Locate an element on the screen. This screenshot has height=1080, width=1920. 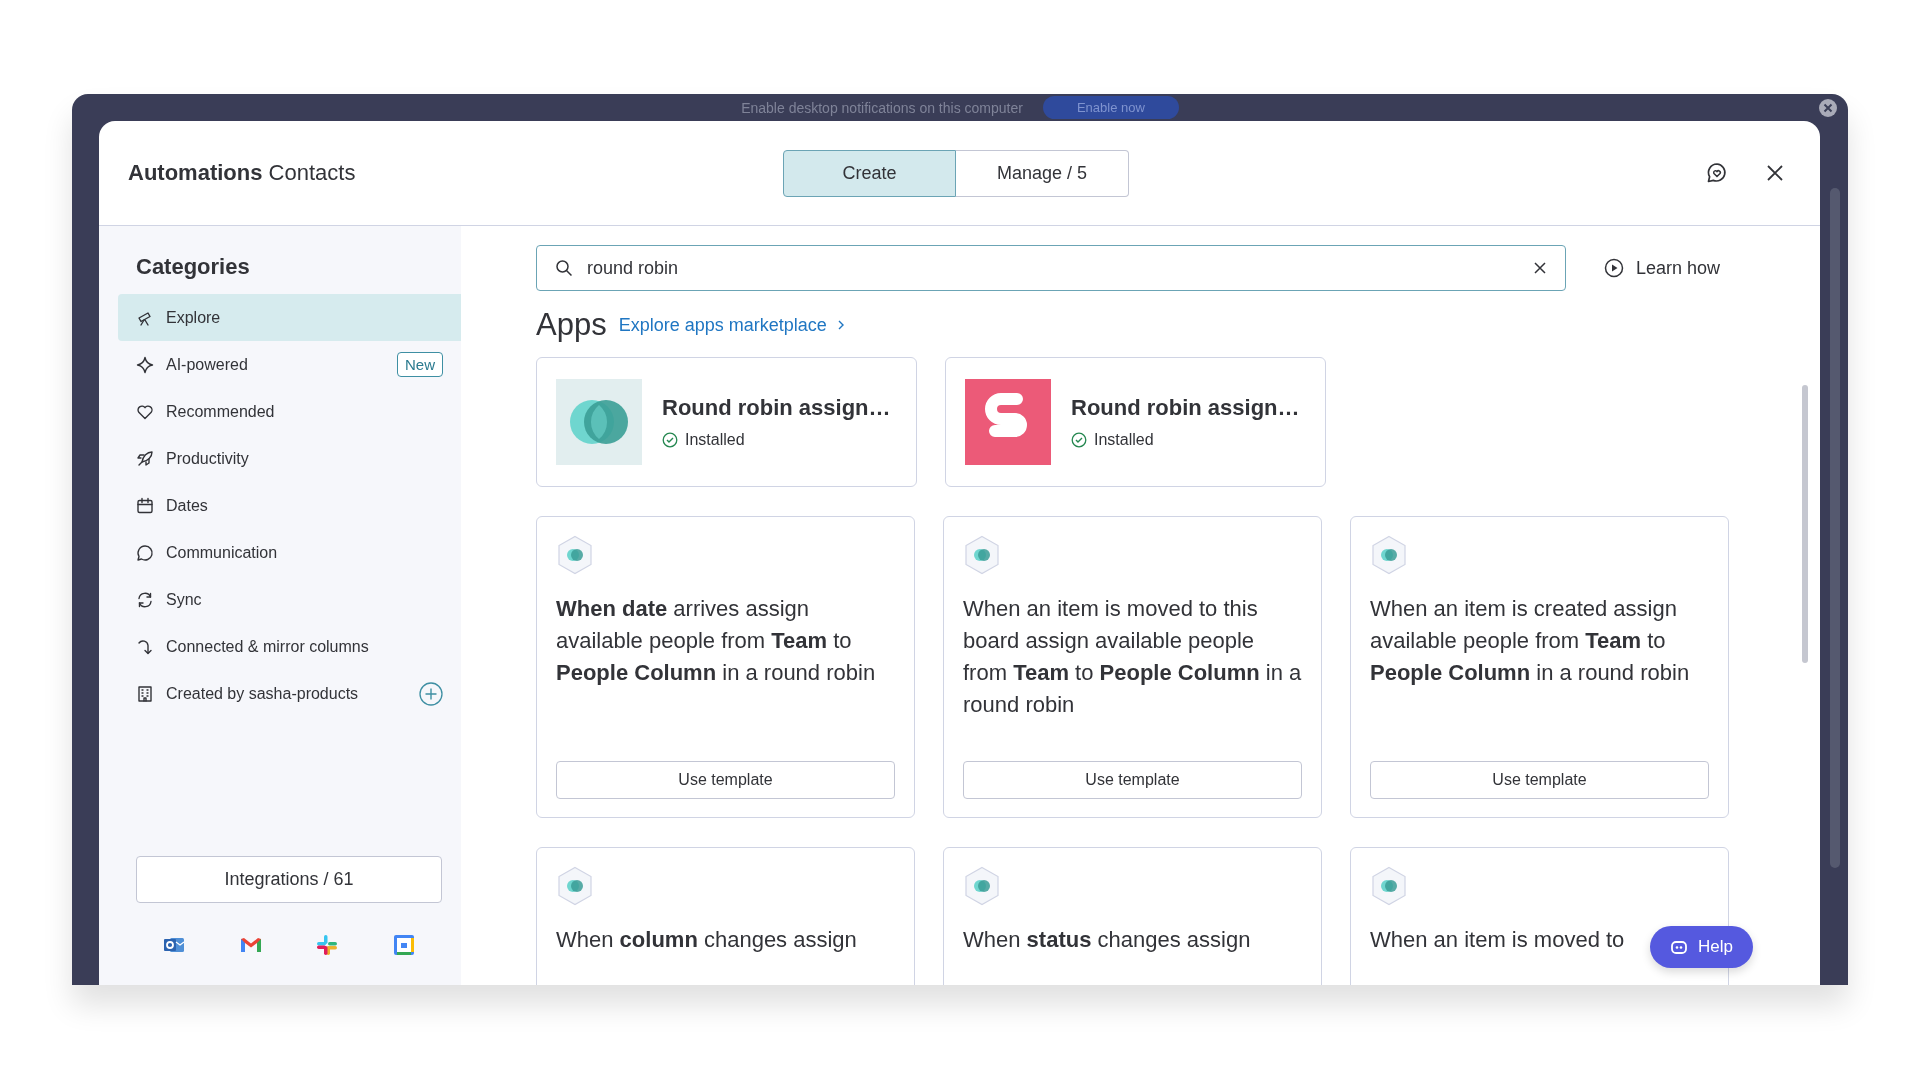
search-icon is located at coordinates (564, 268).